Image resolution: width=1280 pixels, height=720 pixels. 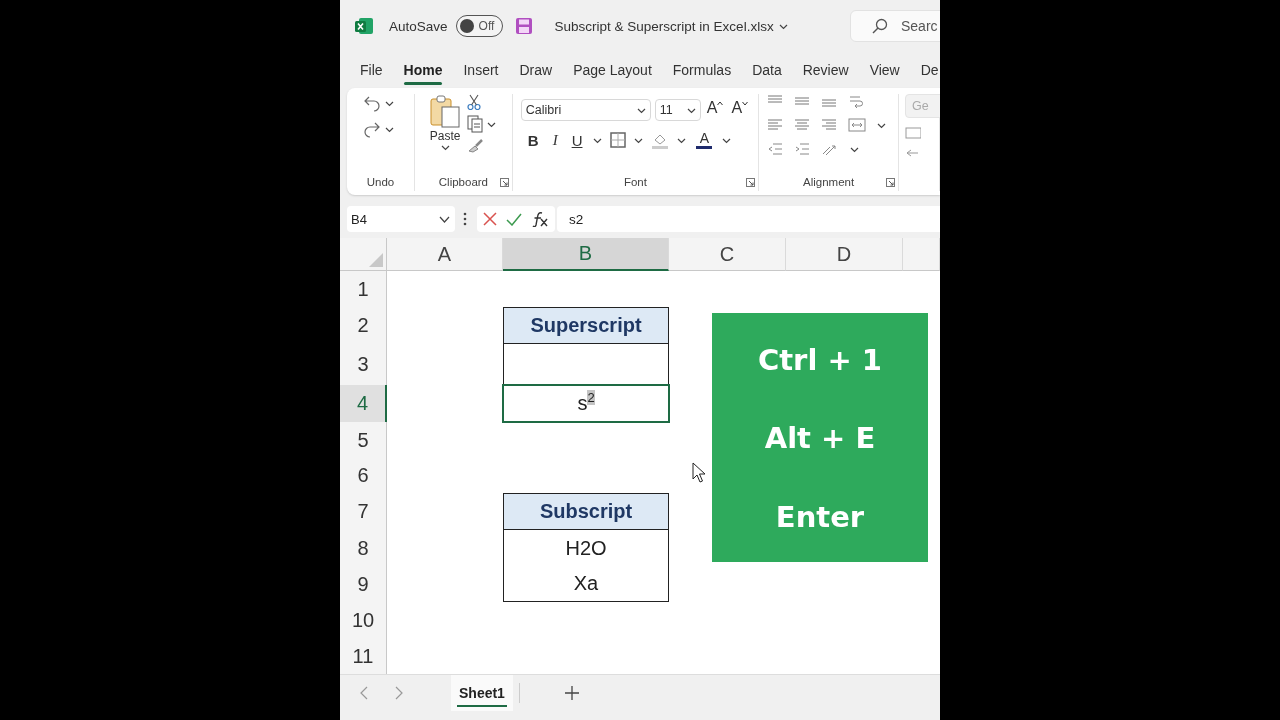 I want to click on borders-icon, so click(x=618, y=140).